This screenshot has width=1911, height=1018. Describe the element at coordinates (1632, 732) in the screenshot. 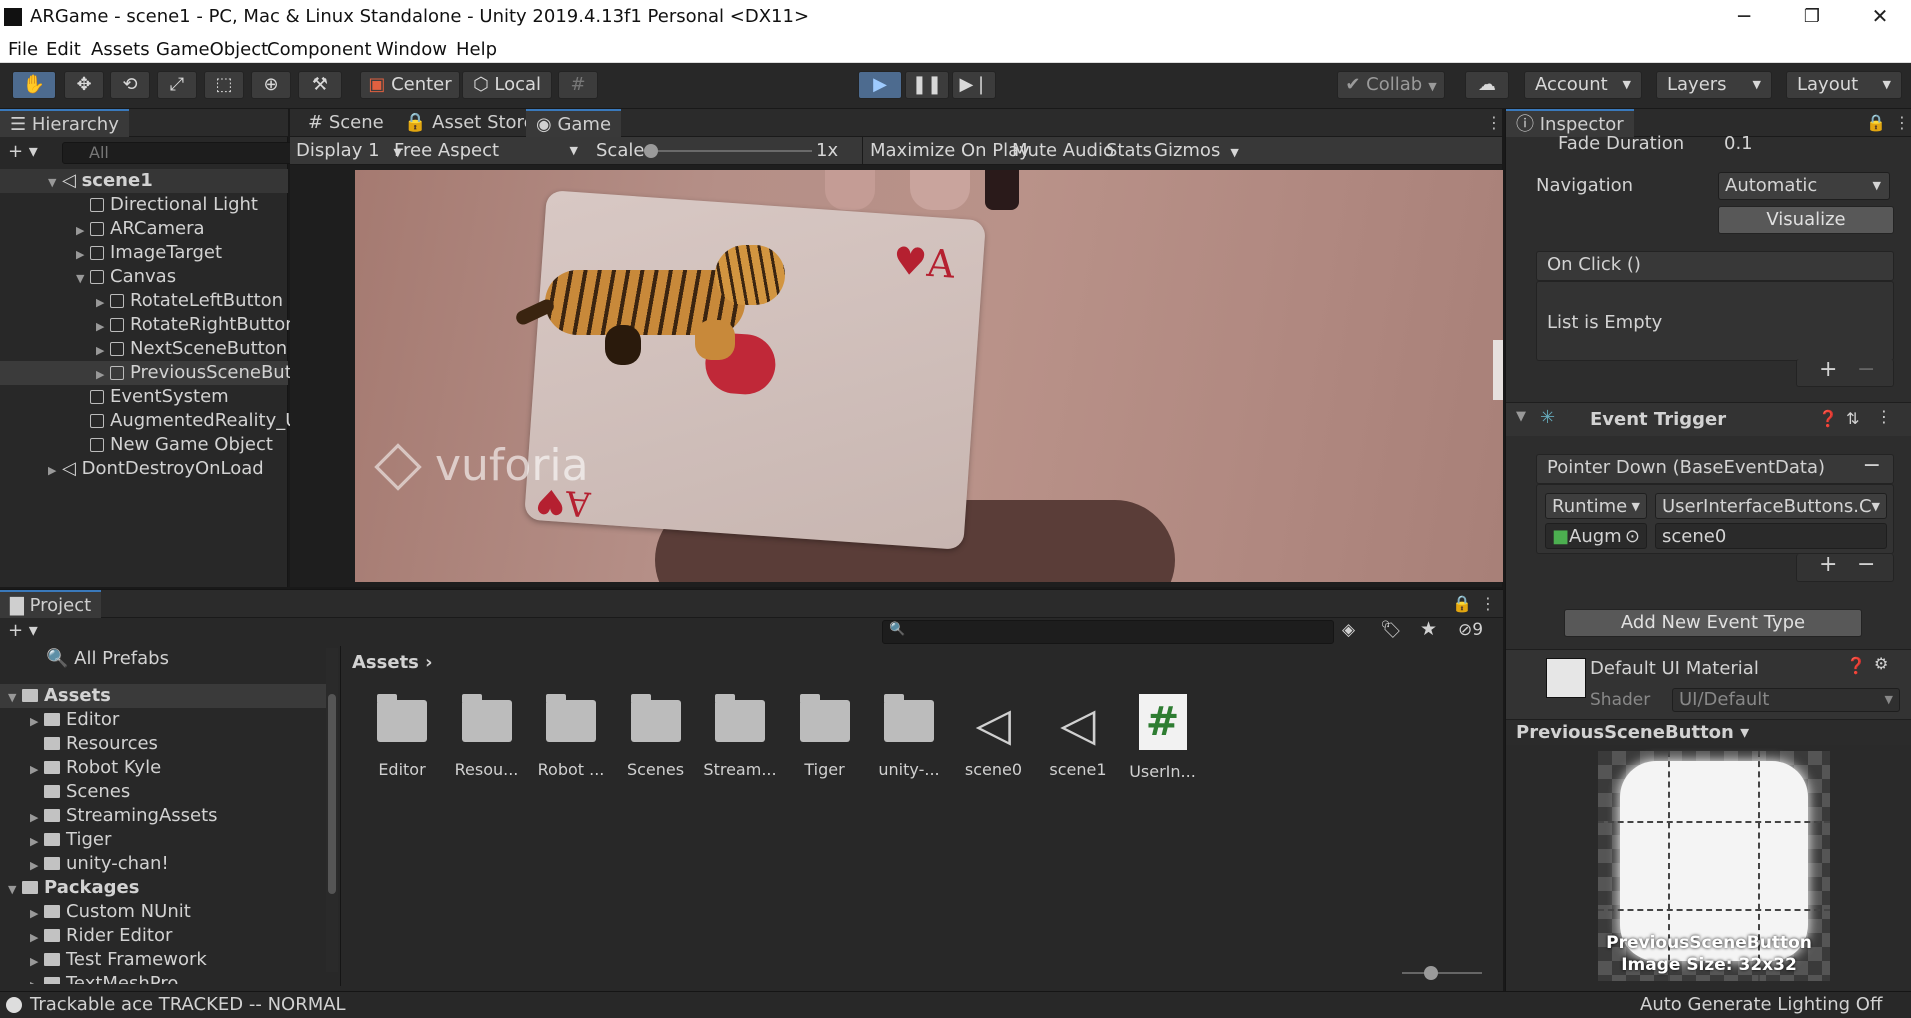

I see `preview-title-dropdown: PreviousSceneButton ▾` at that location.